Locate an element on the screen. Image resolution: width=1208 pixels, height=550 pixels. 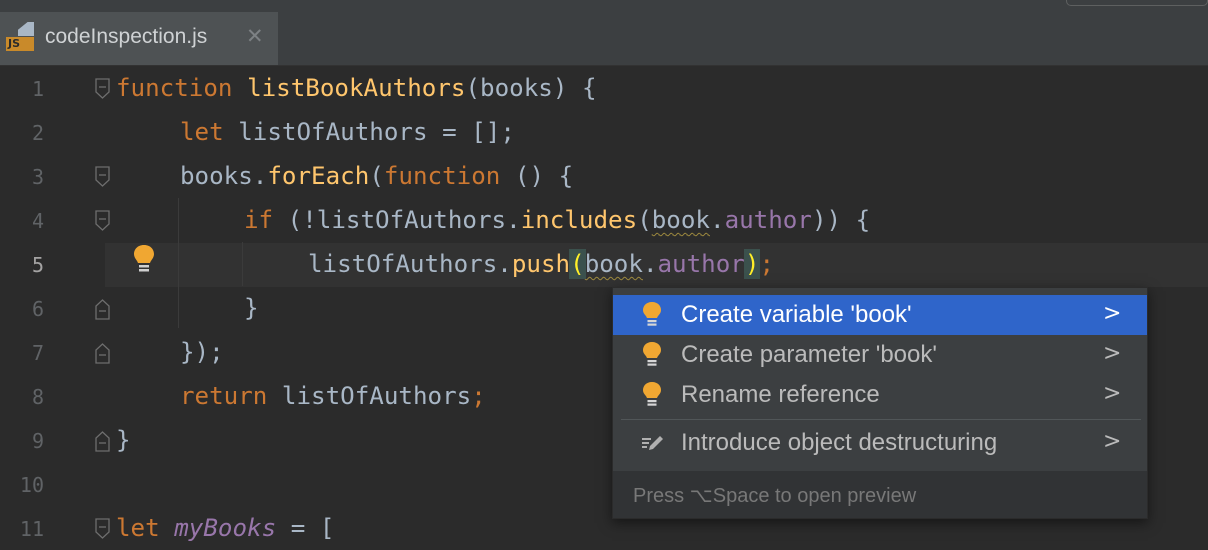
code-line-11: let myBooks = [ is located at coordinates (225, 528).